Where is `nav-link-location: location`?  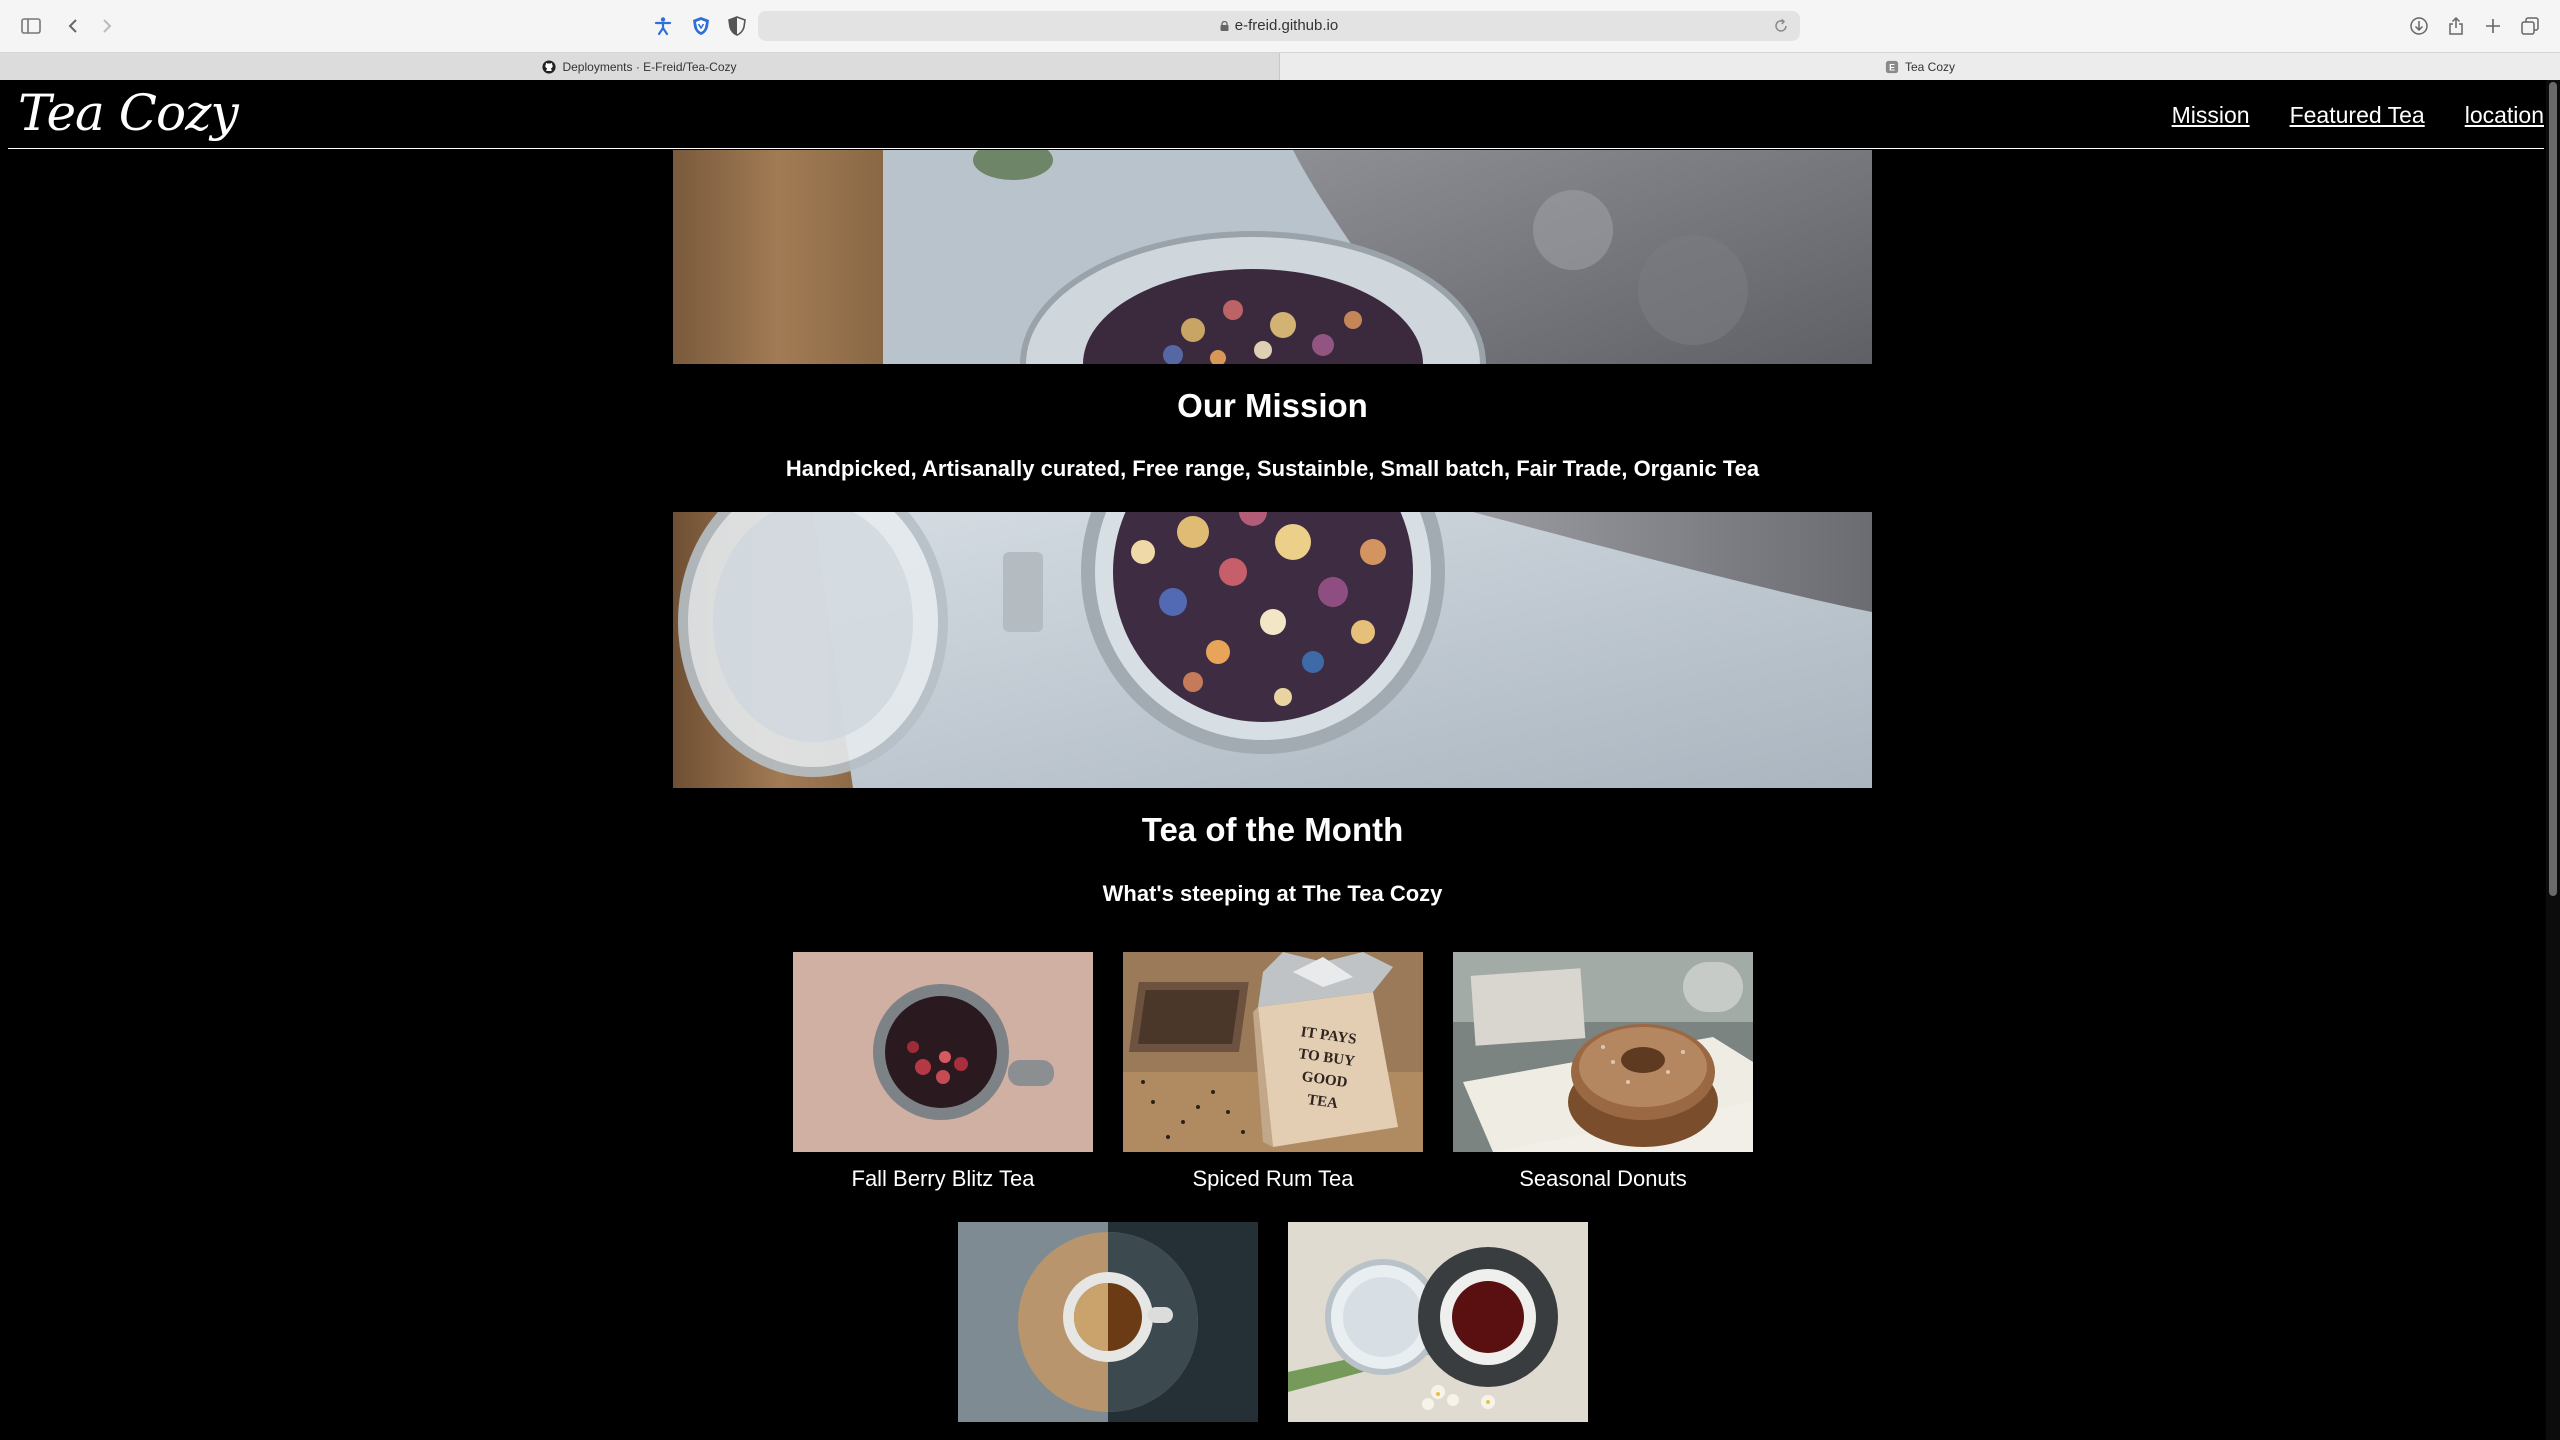
nav-link-location: location is located at coordinates (2504, 115).